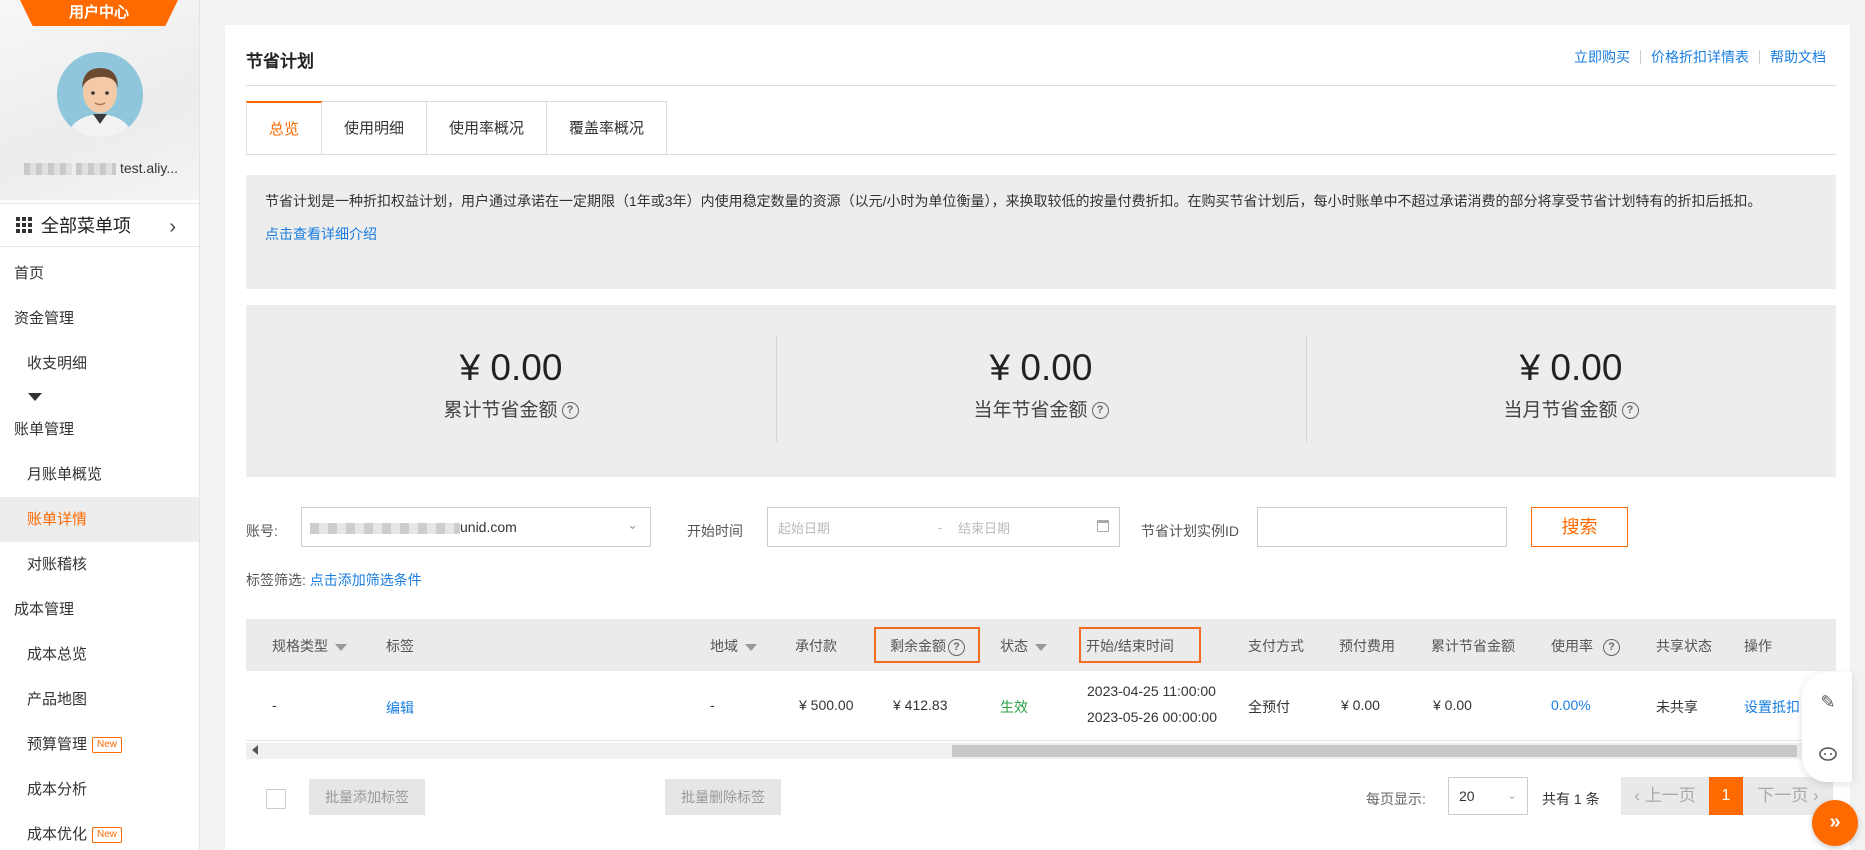 This screenshot has width=1865, height=850. What do you see at coordinates (400, 646) in the screenshot?
I see `col-tag: 标签` at bounding box center [400, 646].